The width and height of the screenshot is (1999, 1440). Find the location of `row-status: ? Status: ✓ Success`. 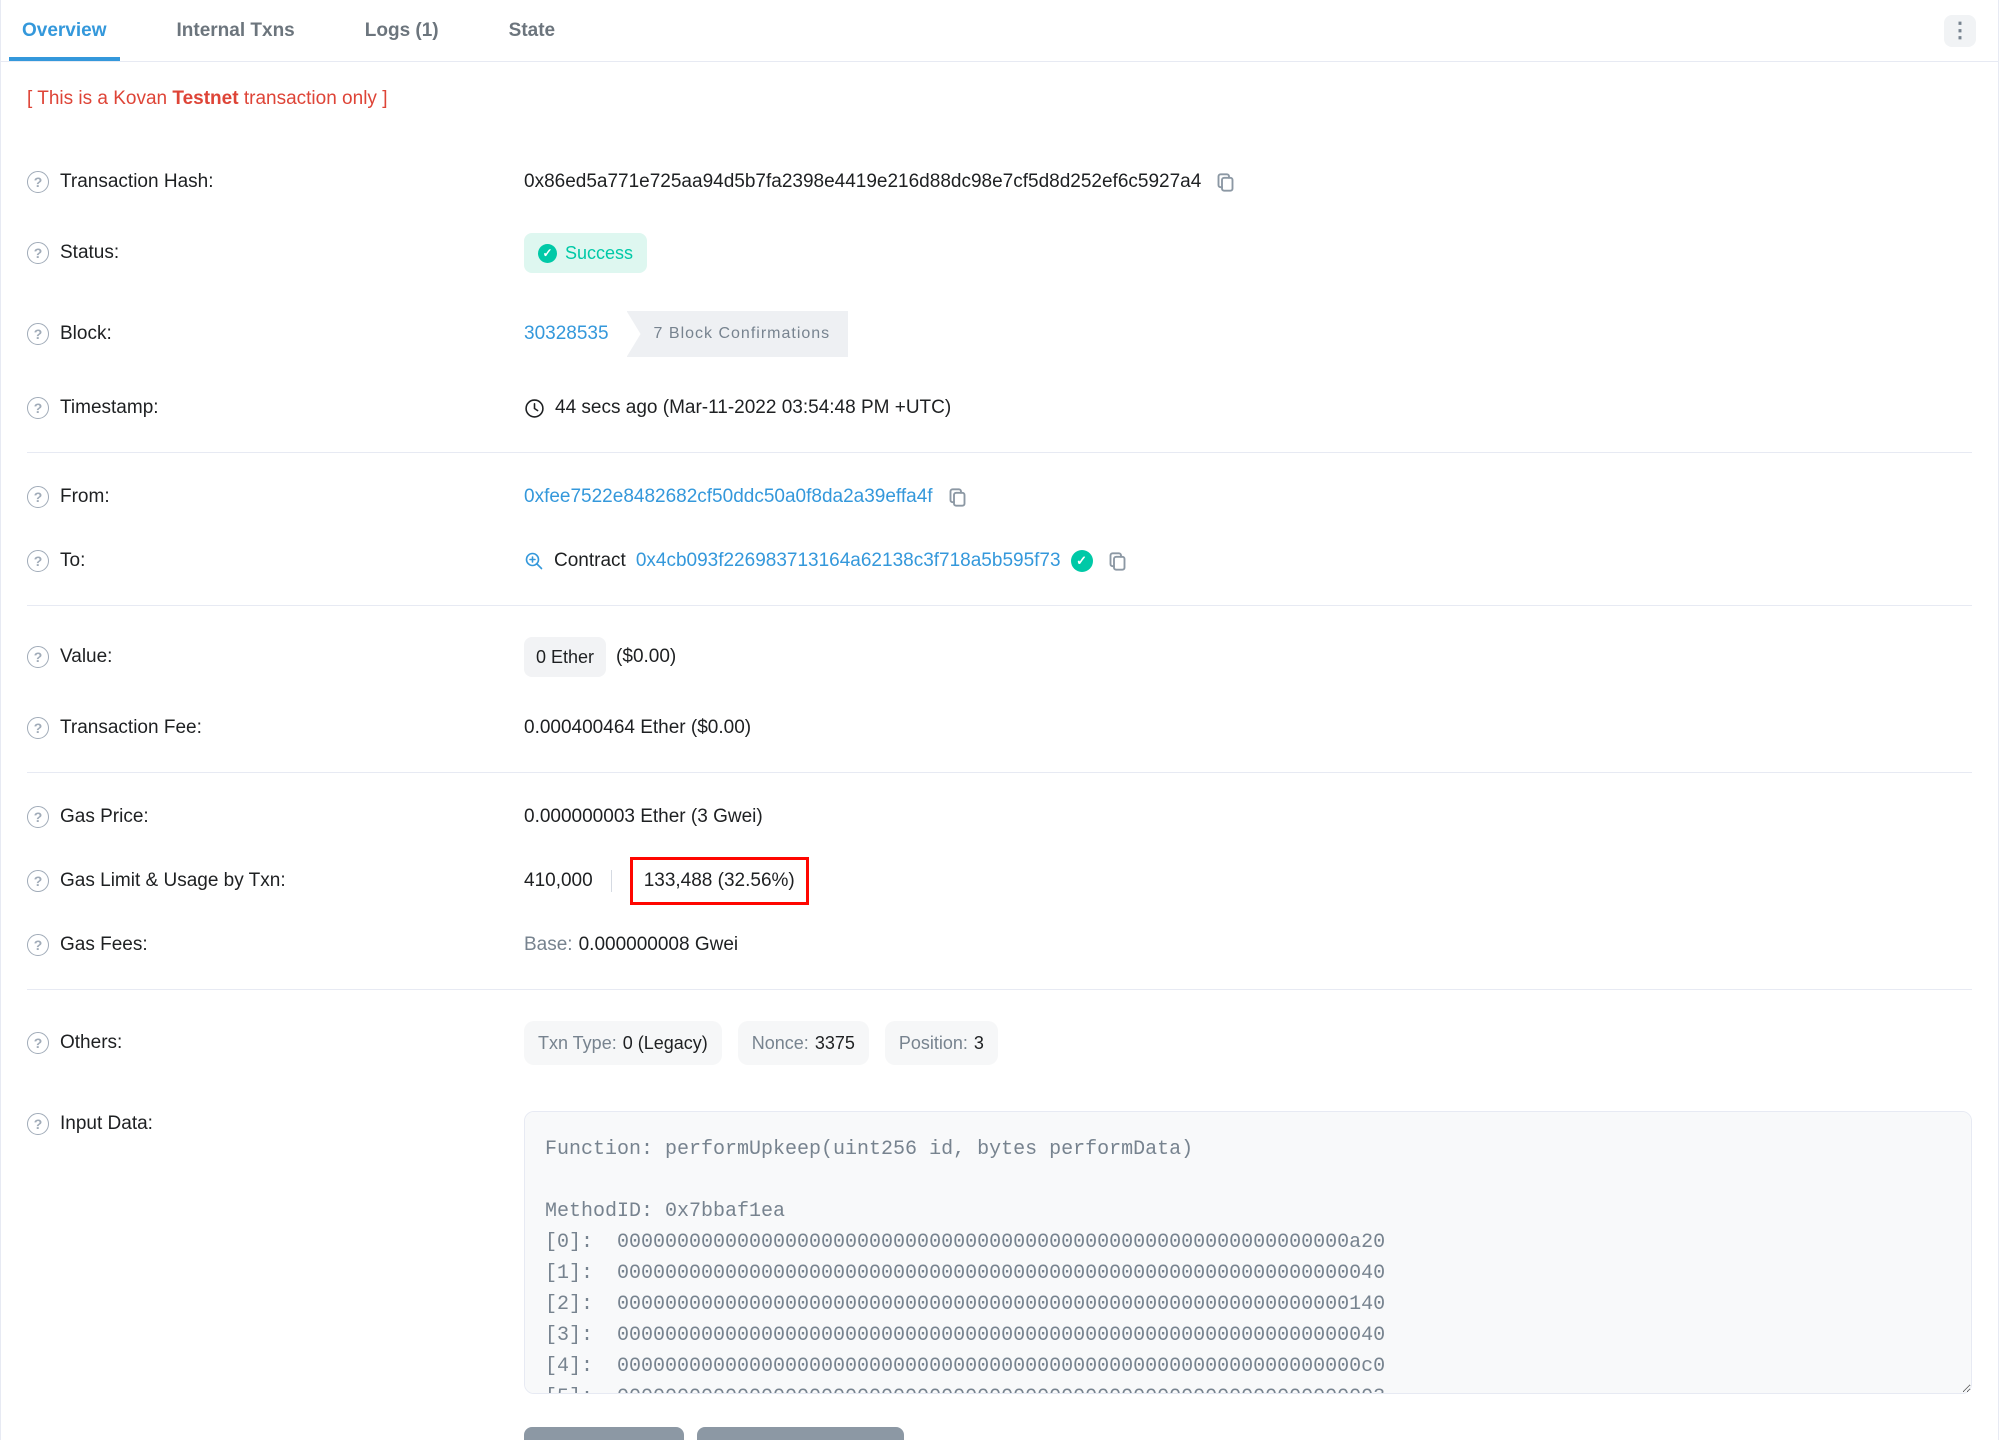

row-status: ? Status: ✓ Success is located at coordinates (999, 253).